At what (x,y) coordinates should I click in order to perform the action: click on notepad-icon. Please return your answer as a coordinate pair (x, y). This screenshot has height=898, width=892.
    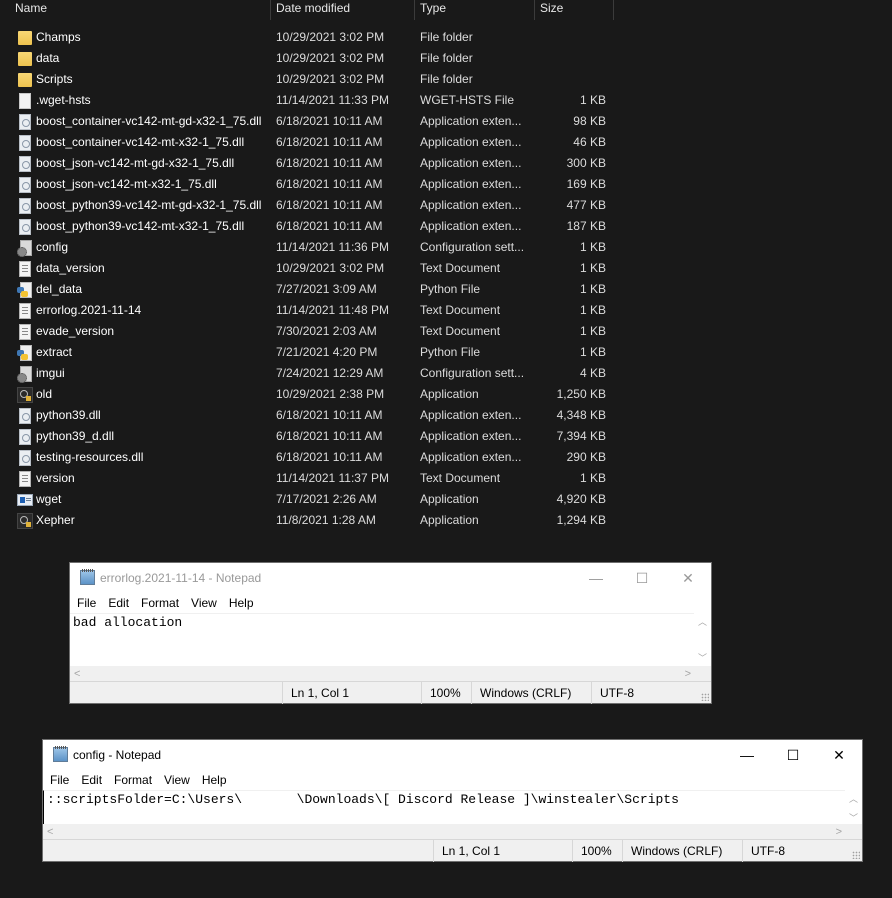
    Looking at the image, I should click on (87, 577).